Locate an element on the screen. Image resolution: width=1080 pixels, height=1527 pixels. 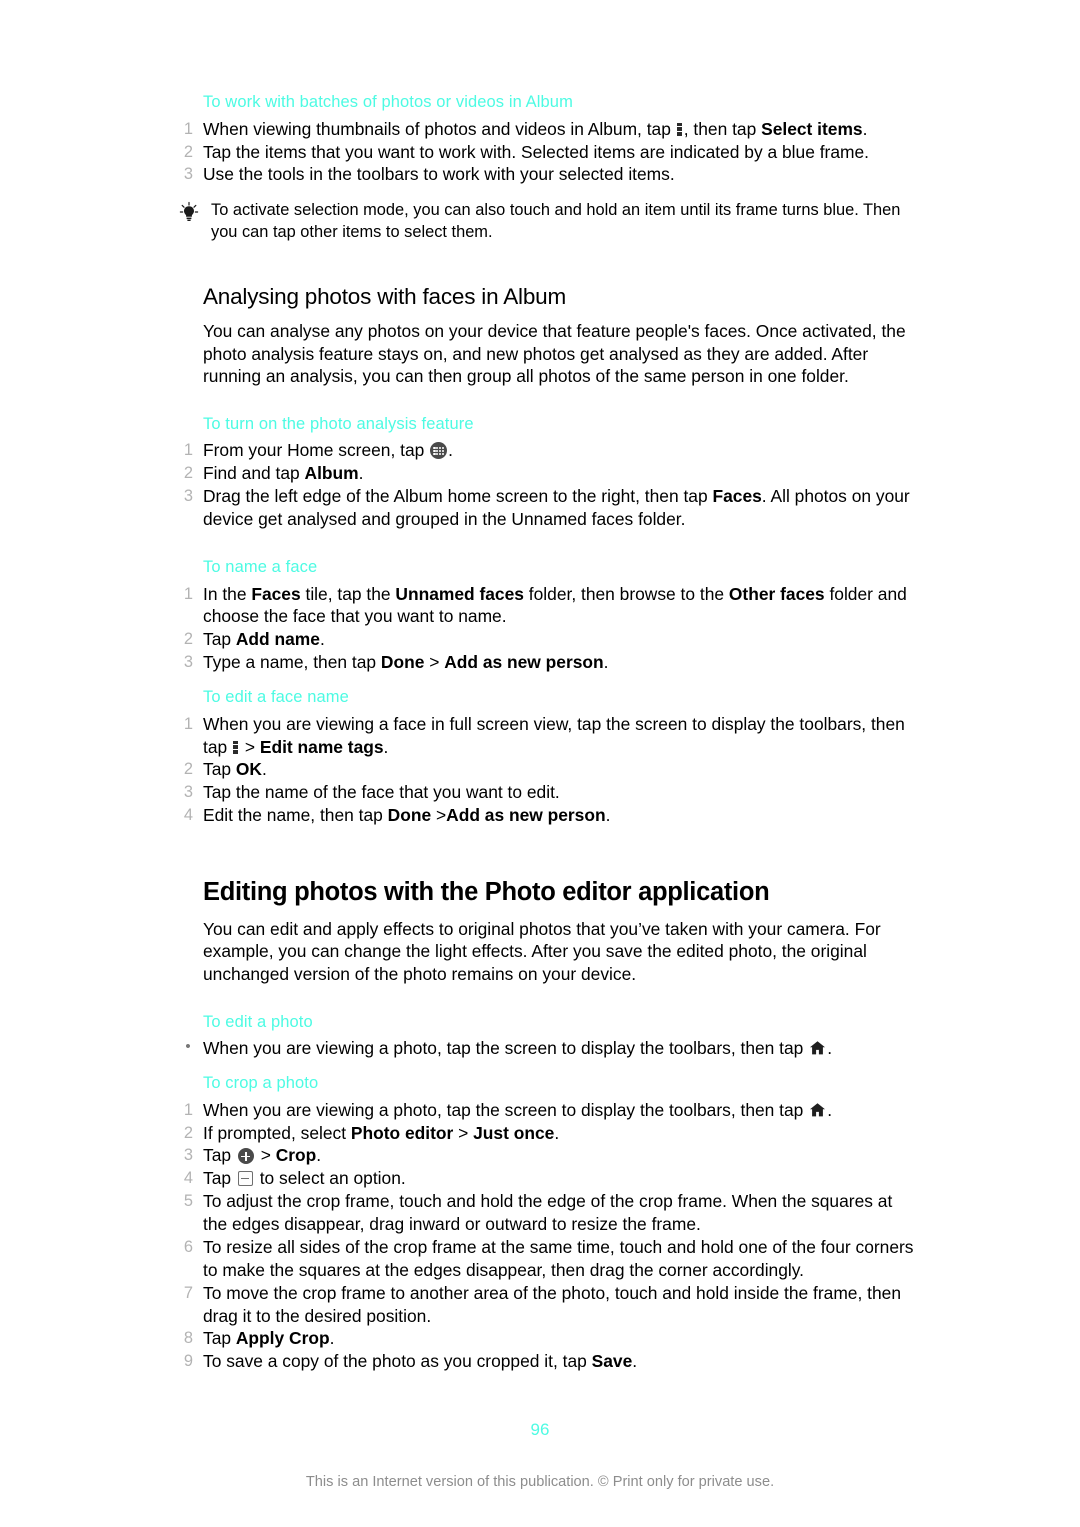
emphasis-text: Album is located at coordinates (331, 473).